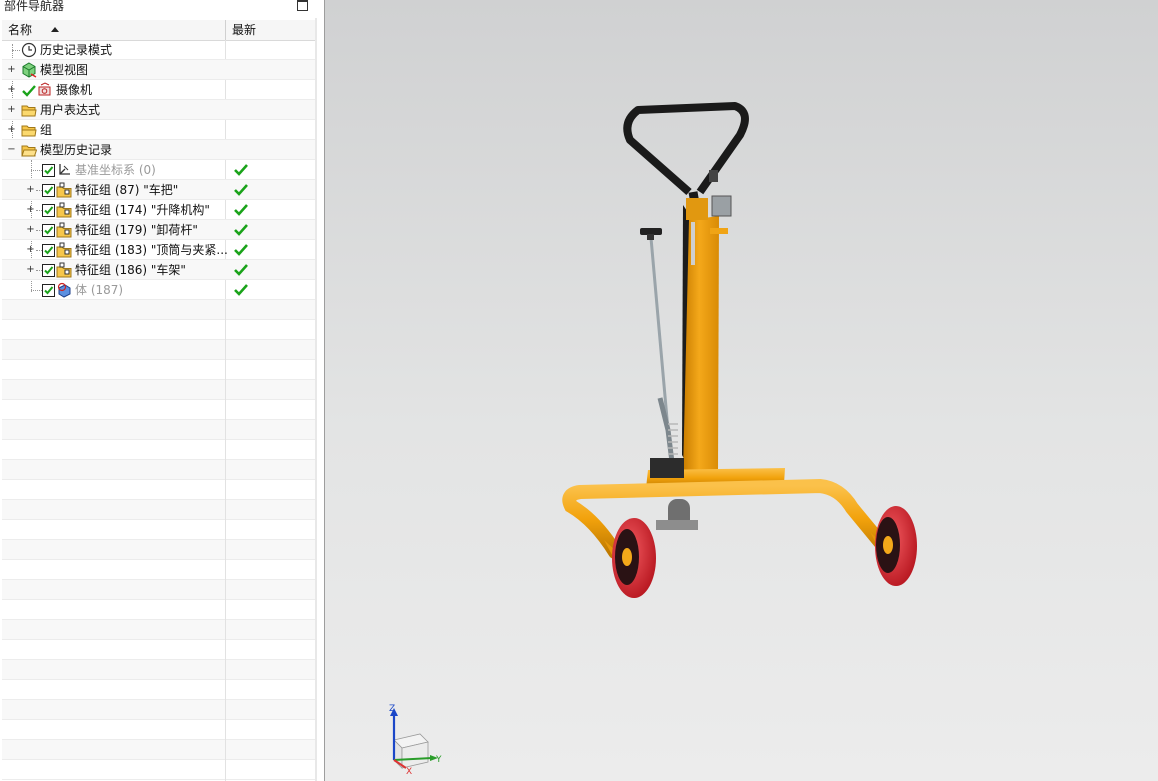 This screenshot has width=1158, height=781. Describe the element at coordinates (29, 70) in the screenshot. I see `model-views-icon` at that location.